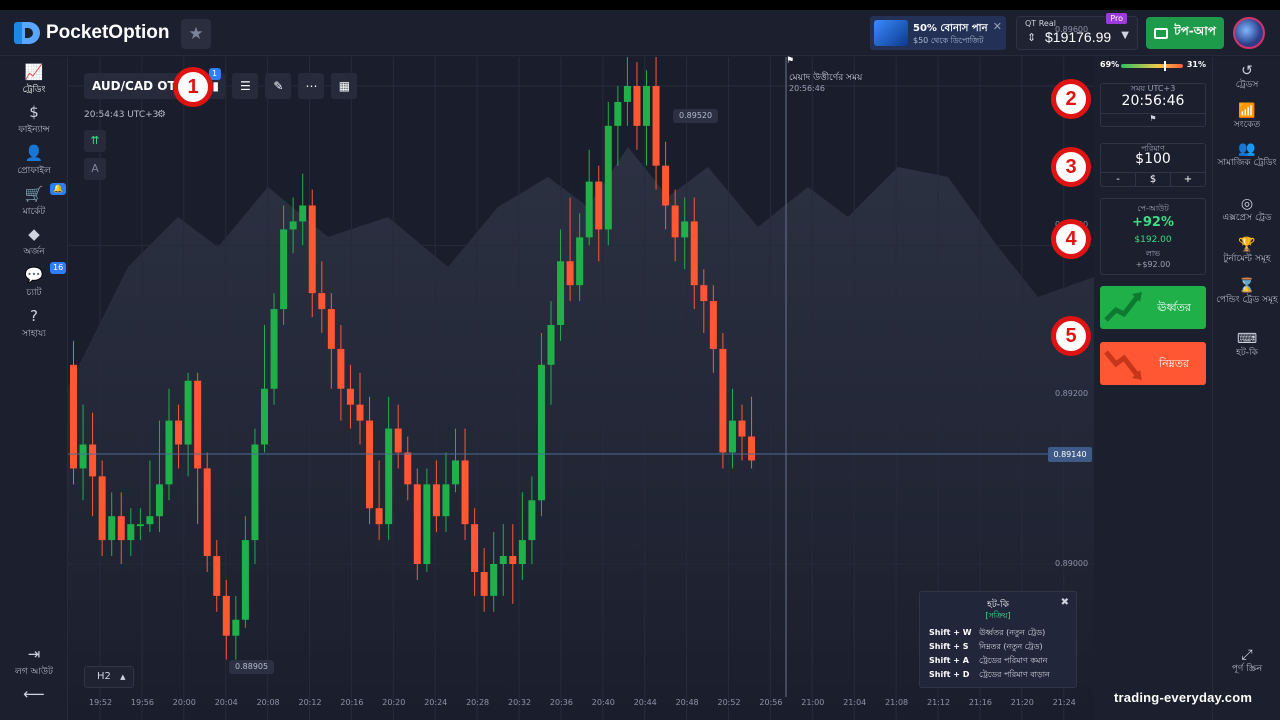 The image size is (1280, 720). What do you see at coordinates (1153, 159) in the screenshot?
I see `amount-value: $100` at bounding box center [1153, 159].